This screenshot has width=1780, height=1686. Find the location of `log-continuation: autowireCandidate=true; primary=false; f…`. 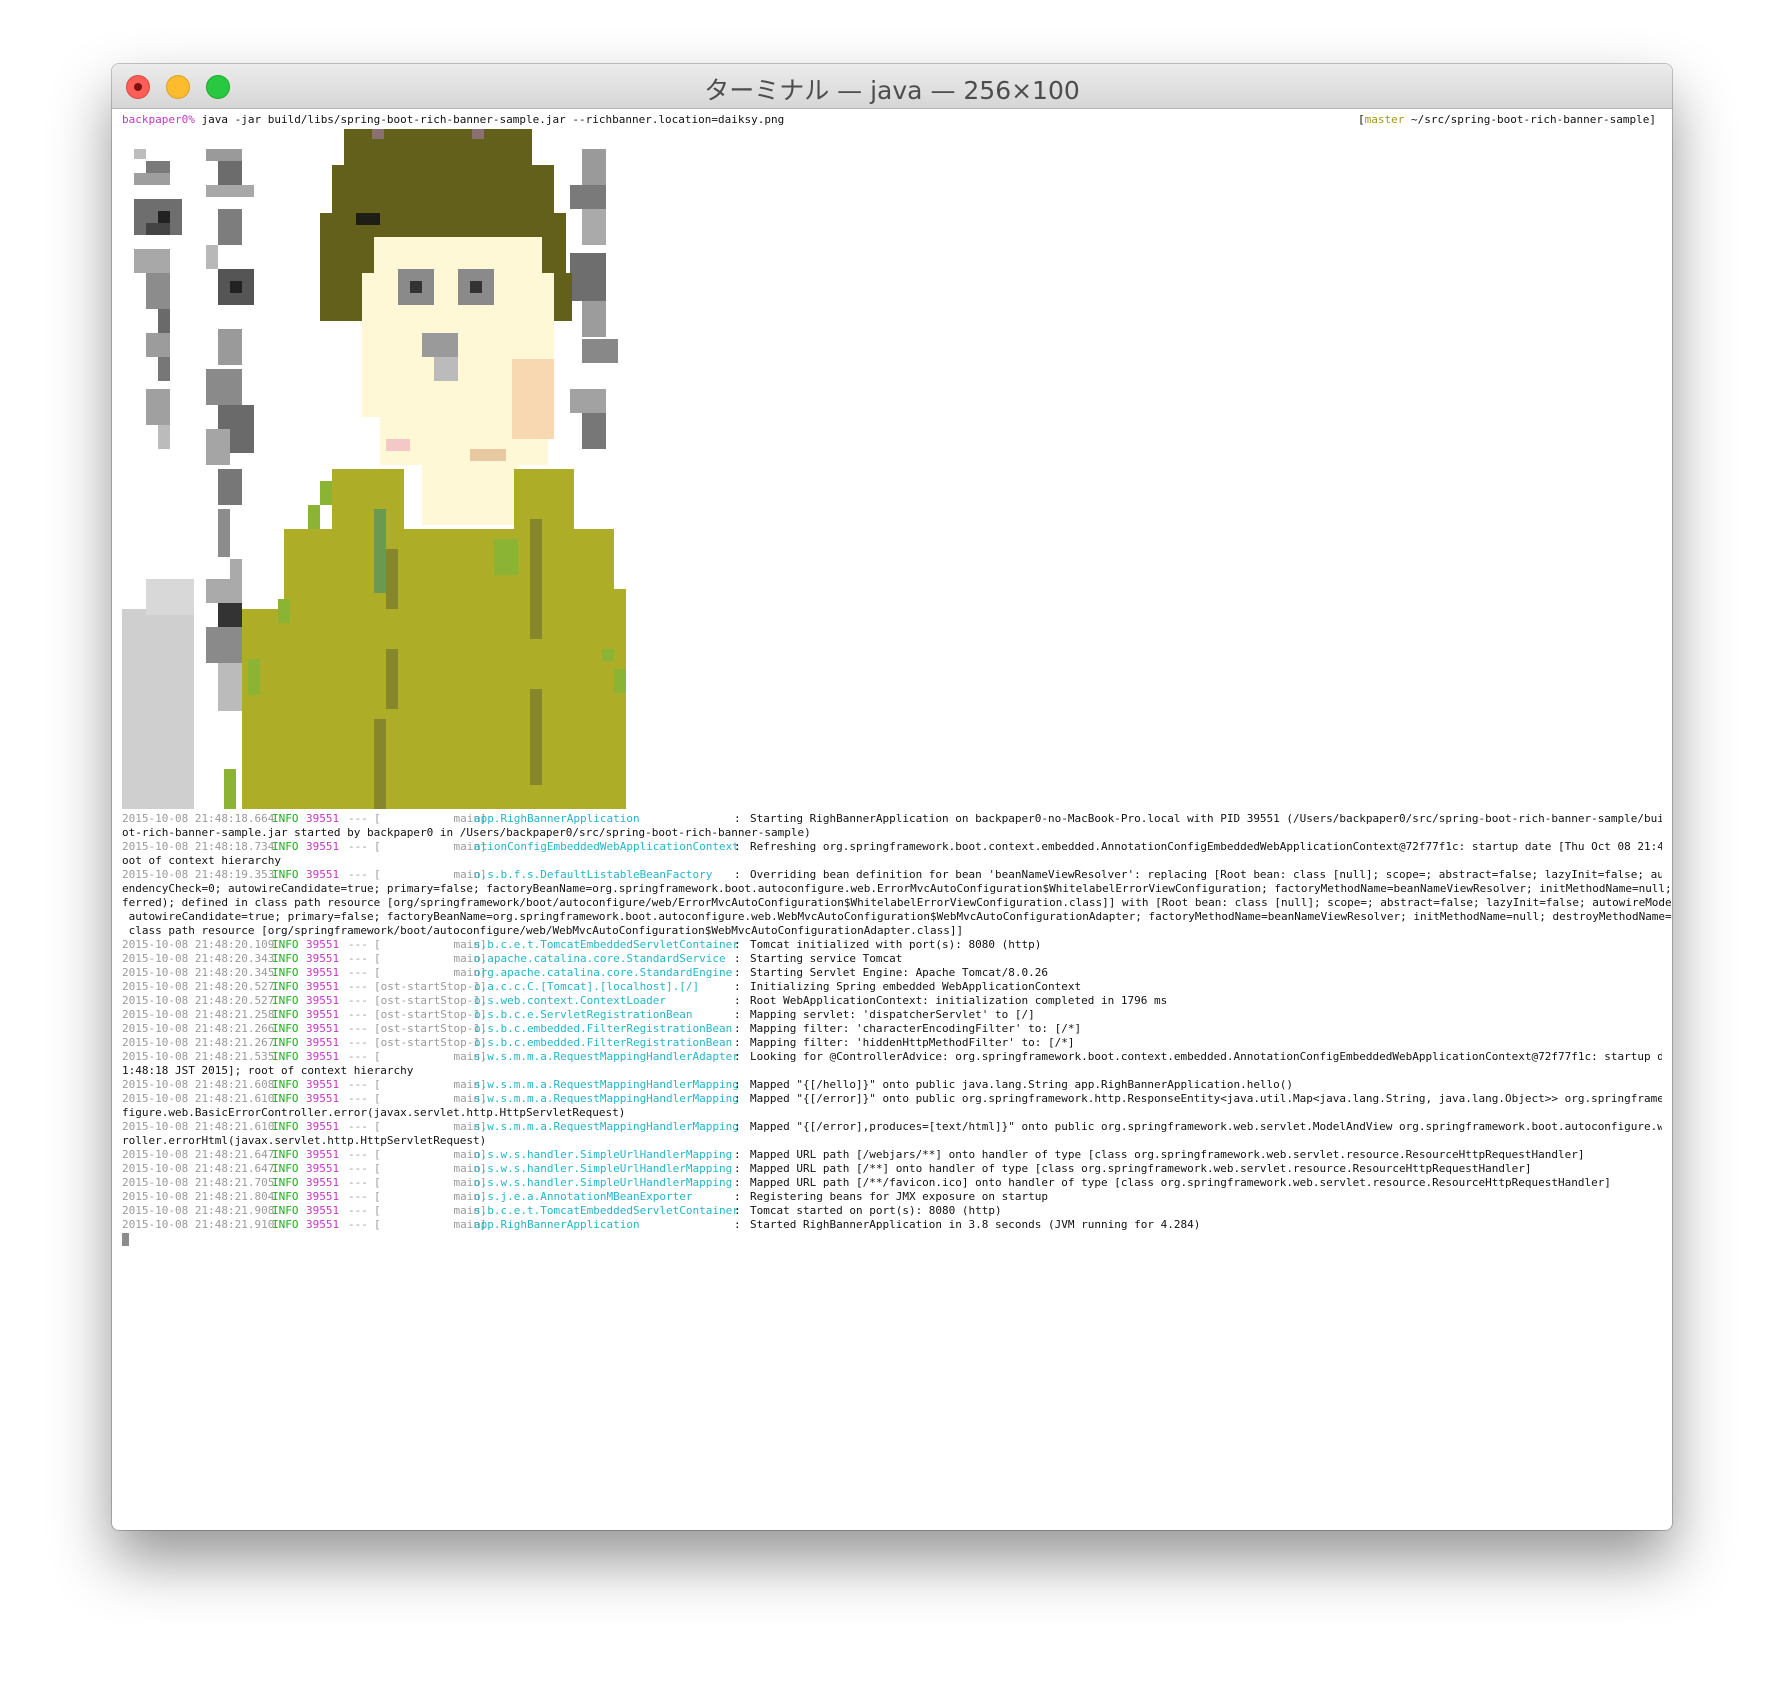

log-continuation: autowireCandidate=true; primary=false; f… is located at coordinates (897, 916).